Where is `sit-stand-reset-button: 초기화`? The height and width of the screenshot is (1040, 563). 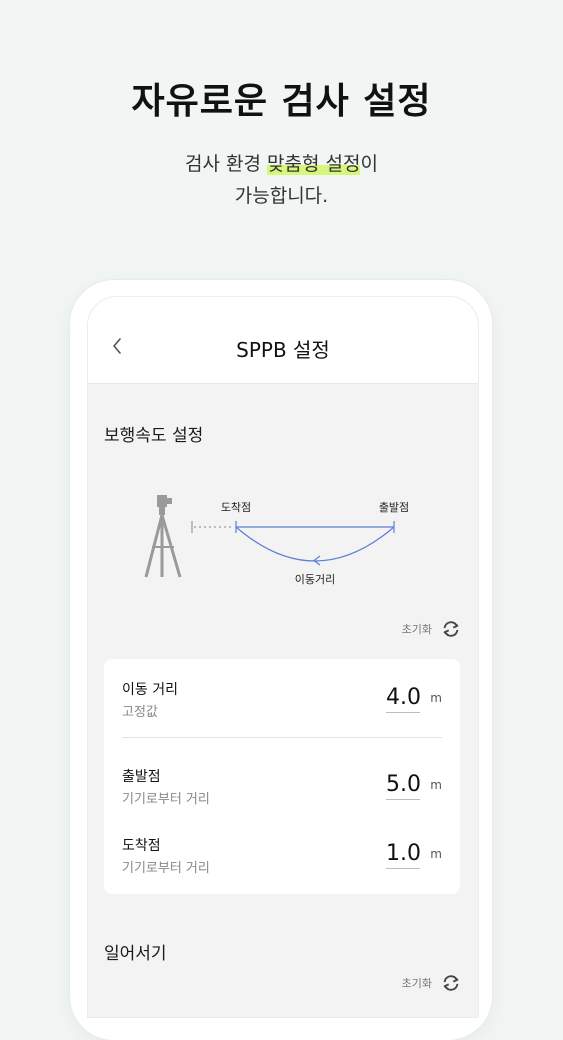
sit-stand-reset-button: 초기화 is located at coordinates (432, 983).